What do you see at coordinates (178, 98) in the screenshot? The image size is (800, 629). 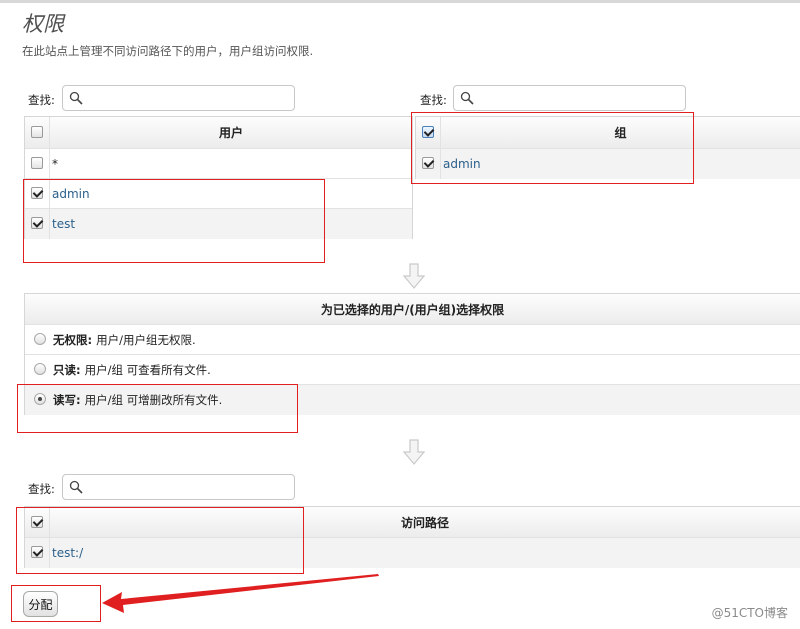 I see `user-search-input` at bounding box center [178, 98].